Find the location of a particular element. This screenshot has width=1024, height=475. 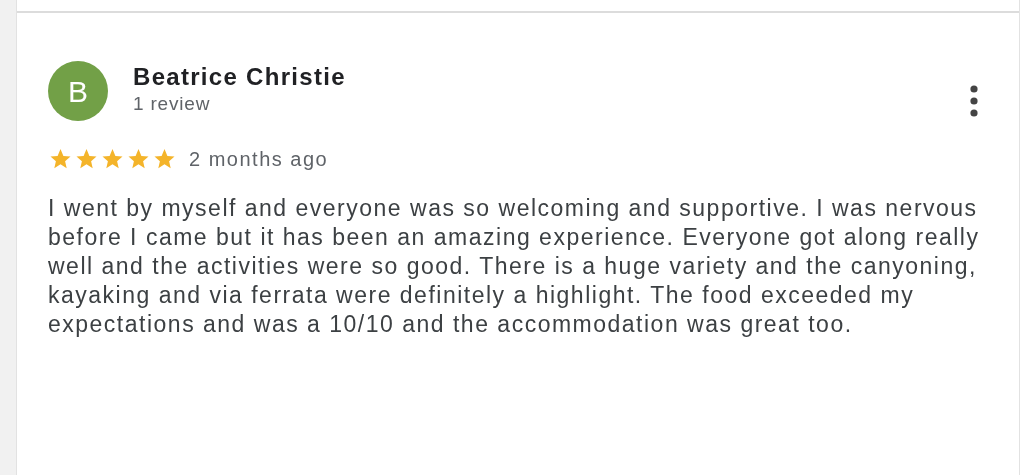

review-count: 1 review is located at coordinates (172, 104).